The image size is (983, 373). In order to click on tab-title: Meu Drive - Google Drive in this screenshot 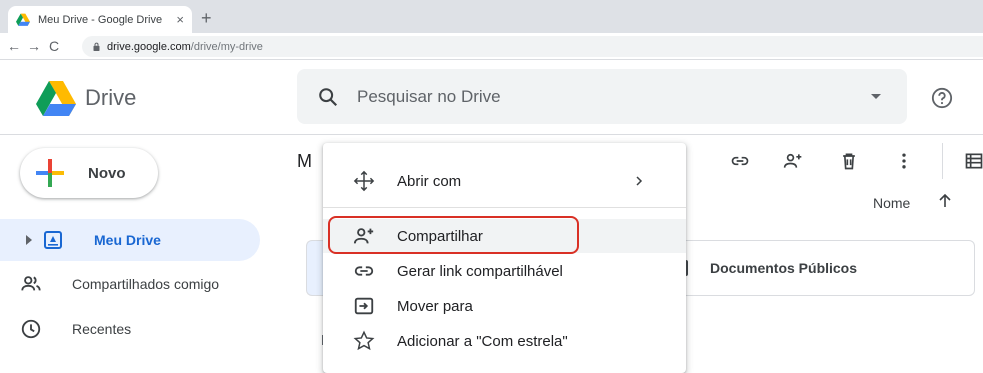, I will do `click(100, 19)`.